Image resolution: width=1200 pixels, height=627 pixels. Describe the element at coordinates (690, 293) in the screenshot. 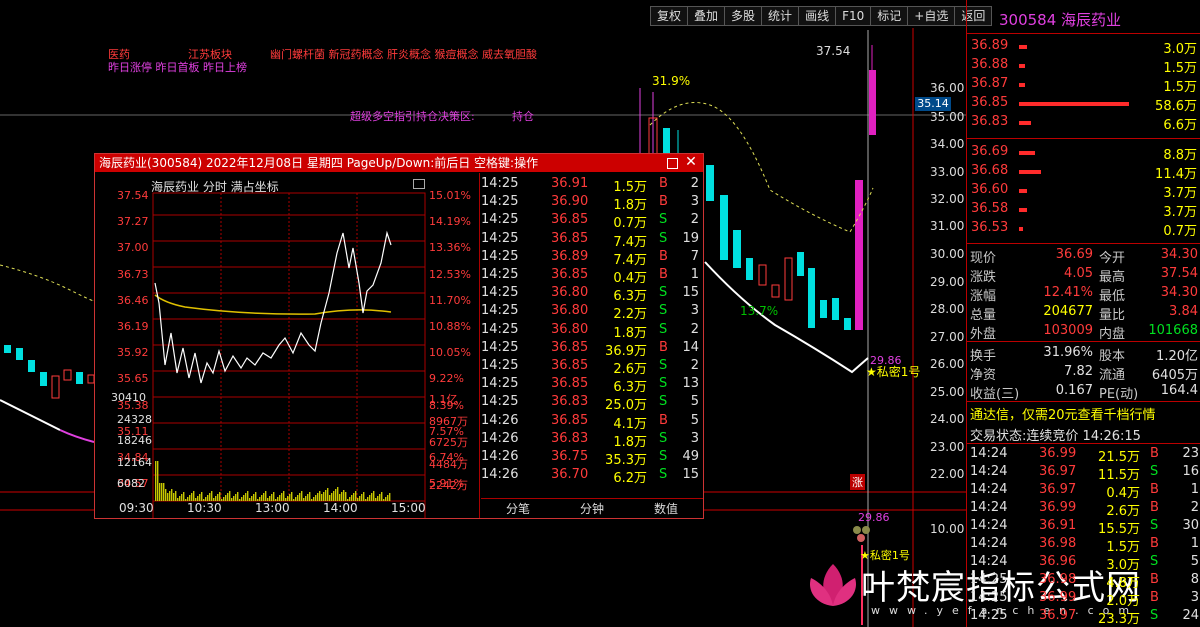

I see `tick-count: 15` at that location.